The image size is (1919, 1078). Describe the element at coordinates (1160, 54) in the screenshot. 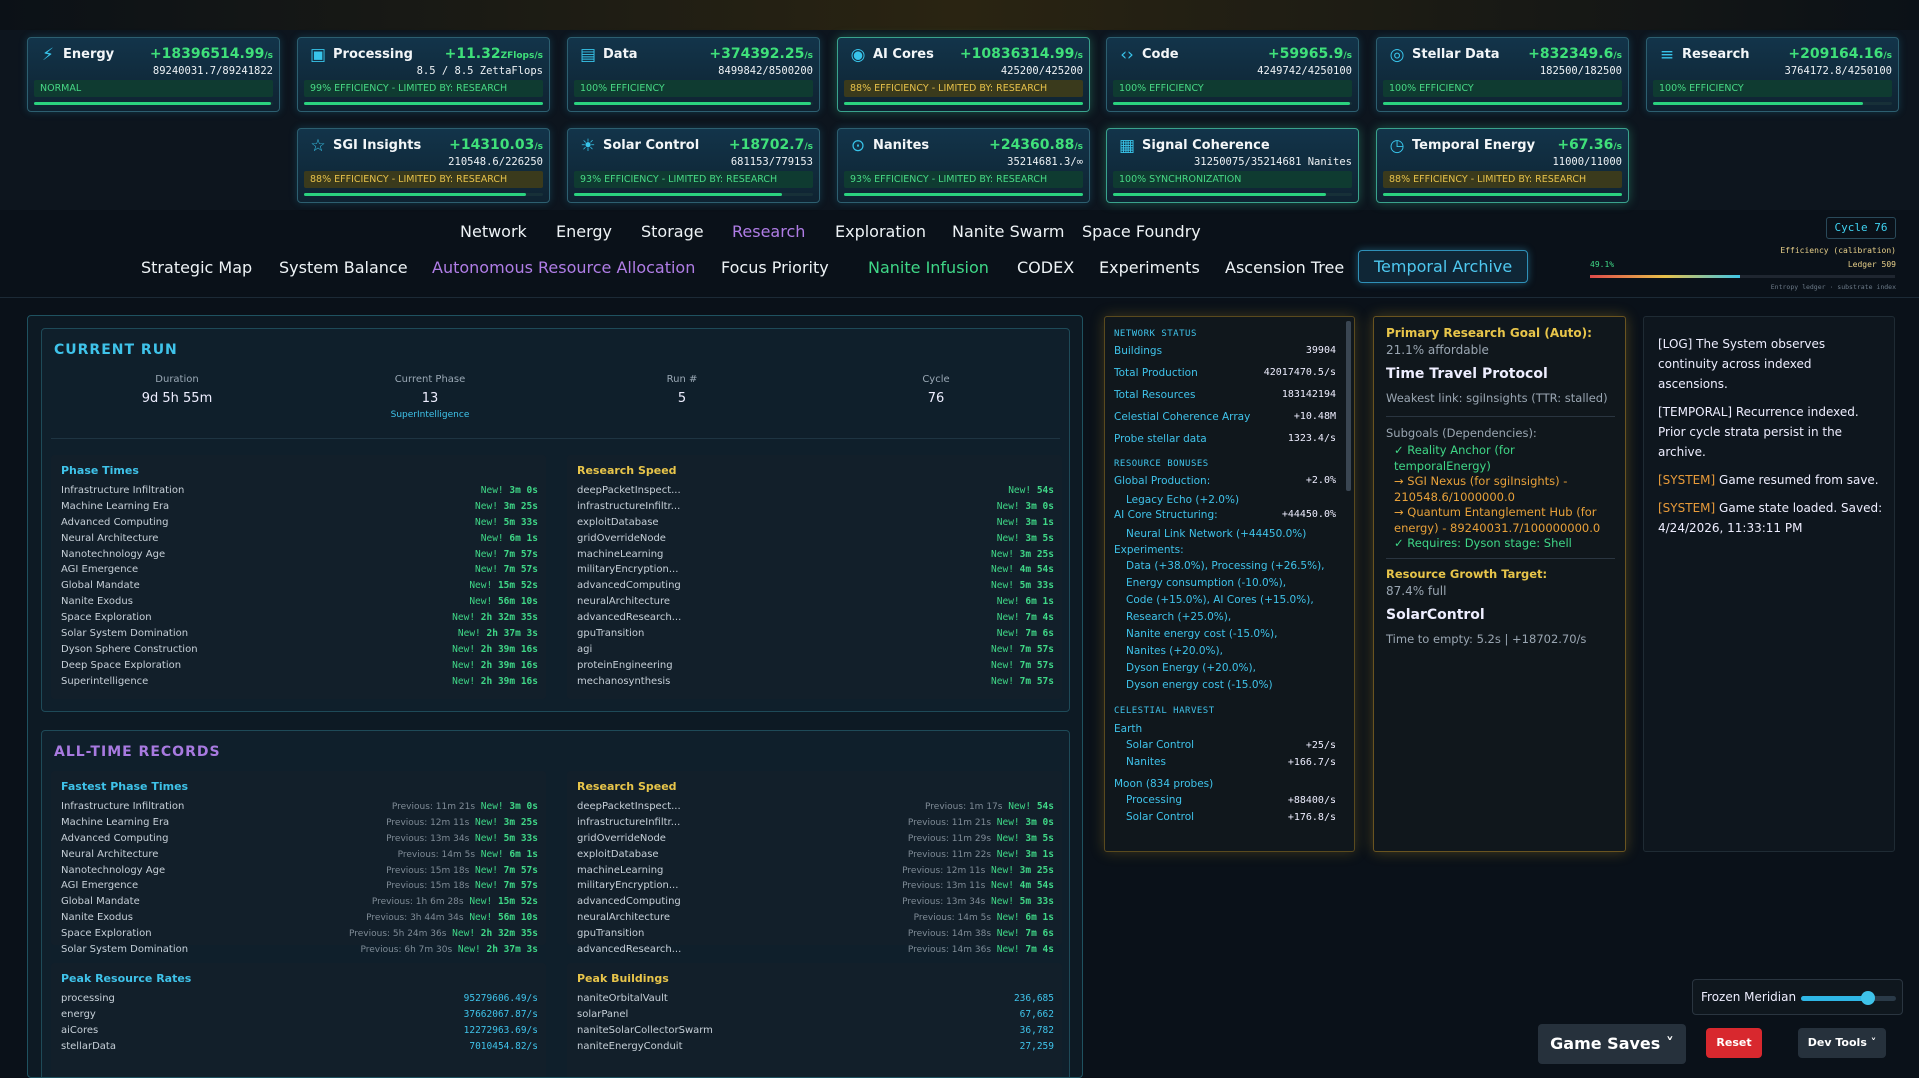

I see `resource-name: Code` at that location.